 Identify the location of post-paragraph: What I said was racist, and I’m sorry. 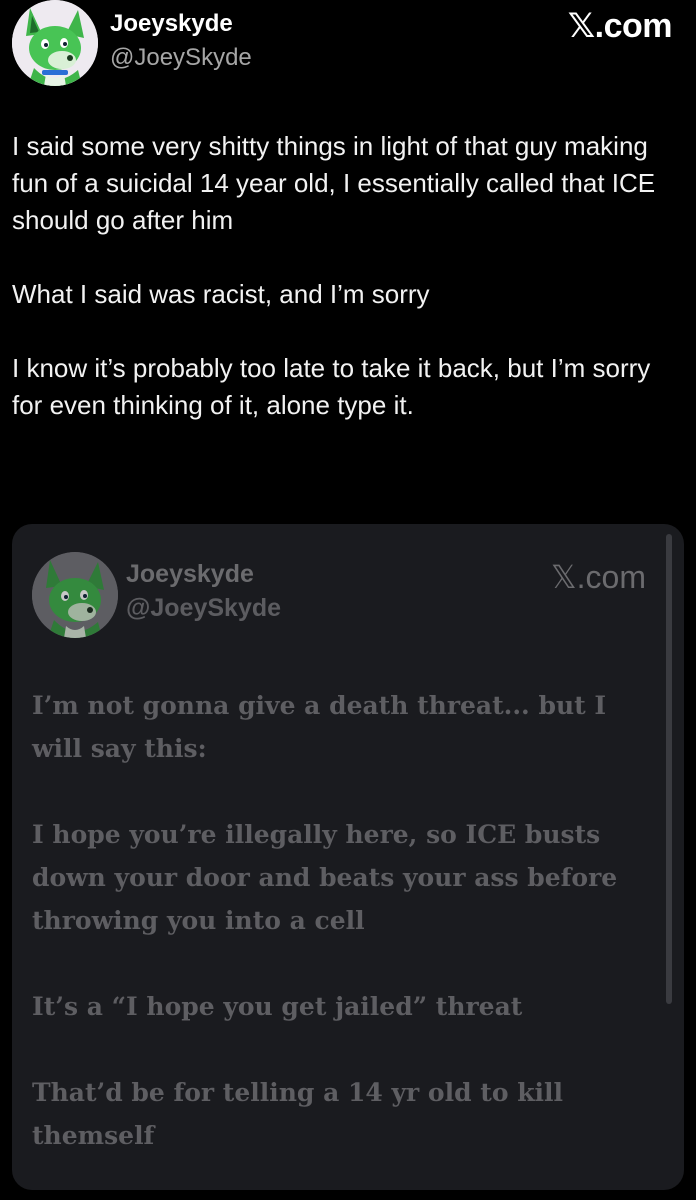
(221, 294).